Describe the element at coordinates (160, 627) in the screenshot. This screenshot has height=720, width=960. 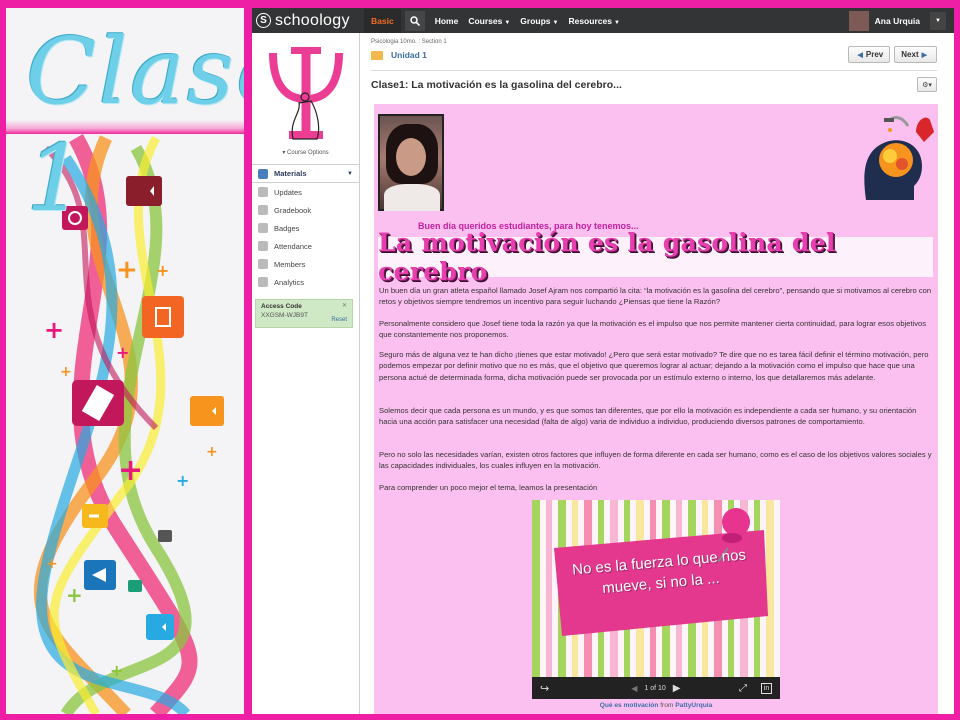
I see `camera-icon` at that location.